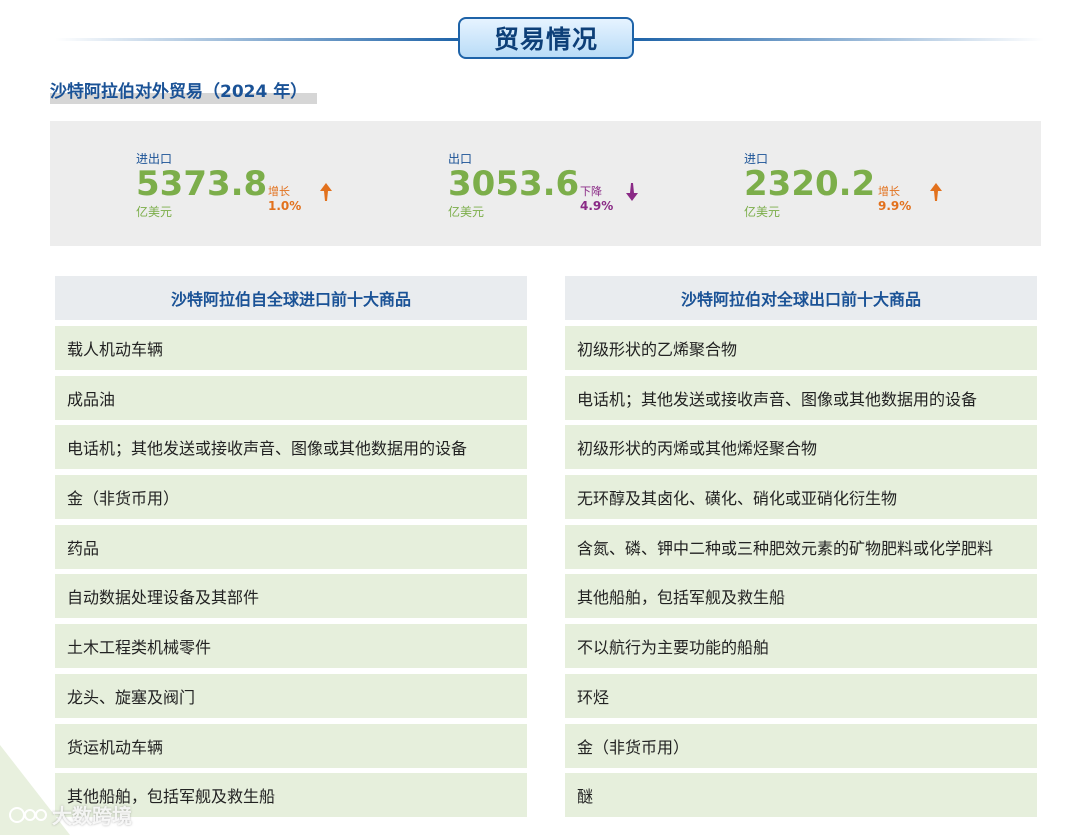 The width and height of the screenshot is (1080, 835). I want to click on watermark-logo-icon, so click(28, 814).